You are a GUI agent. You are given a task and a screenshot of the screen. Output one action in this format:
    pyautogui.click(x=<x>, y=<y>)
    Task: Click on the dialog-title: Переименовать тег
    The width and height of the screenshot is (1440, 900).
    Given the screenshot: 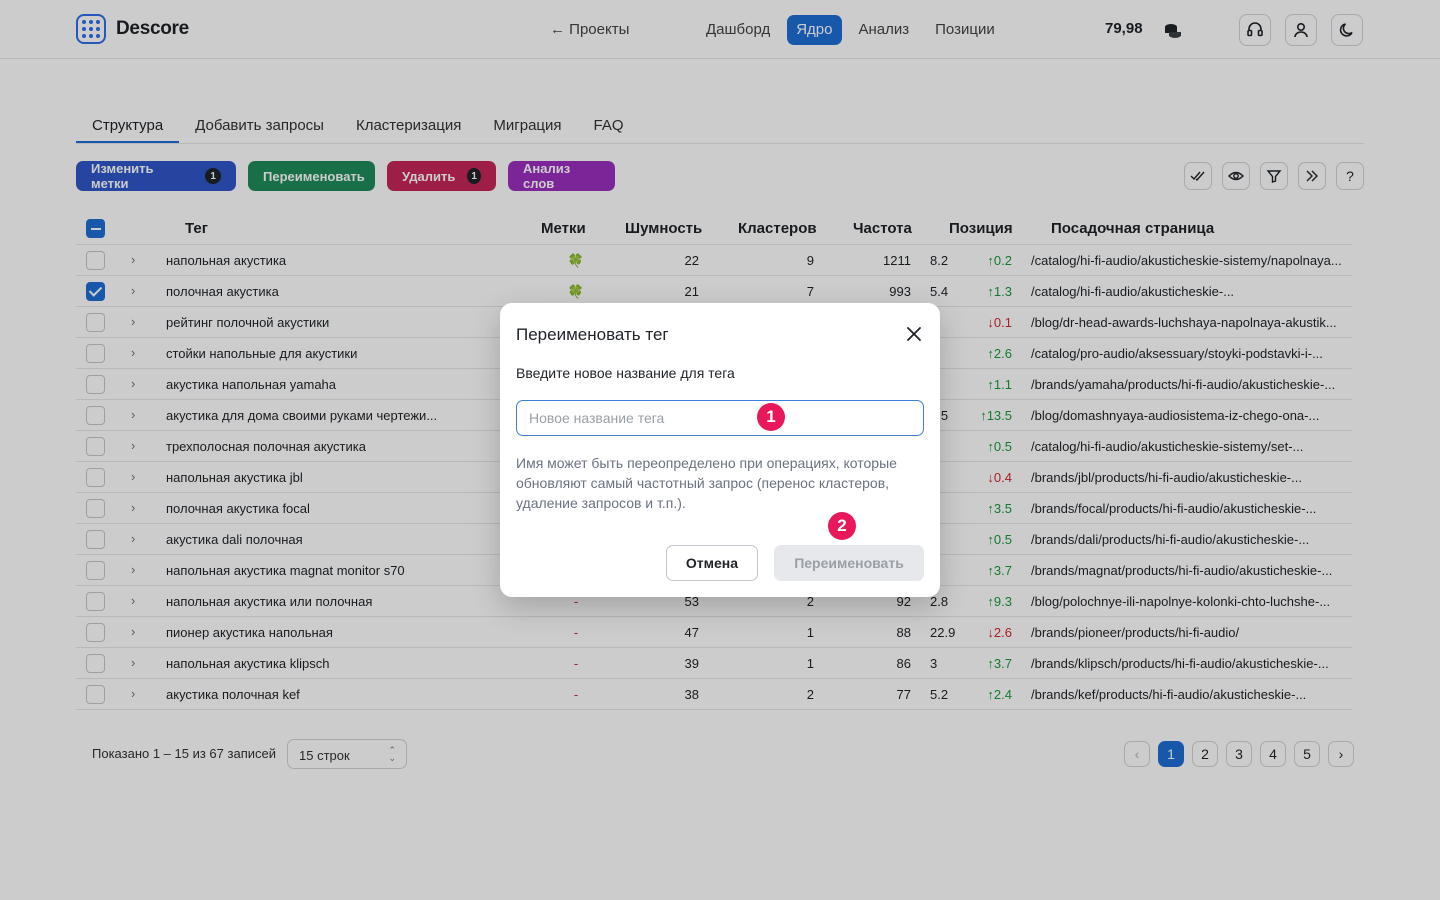 What is the action you would take?
    pyautogui.click(x=592, y=334)
    